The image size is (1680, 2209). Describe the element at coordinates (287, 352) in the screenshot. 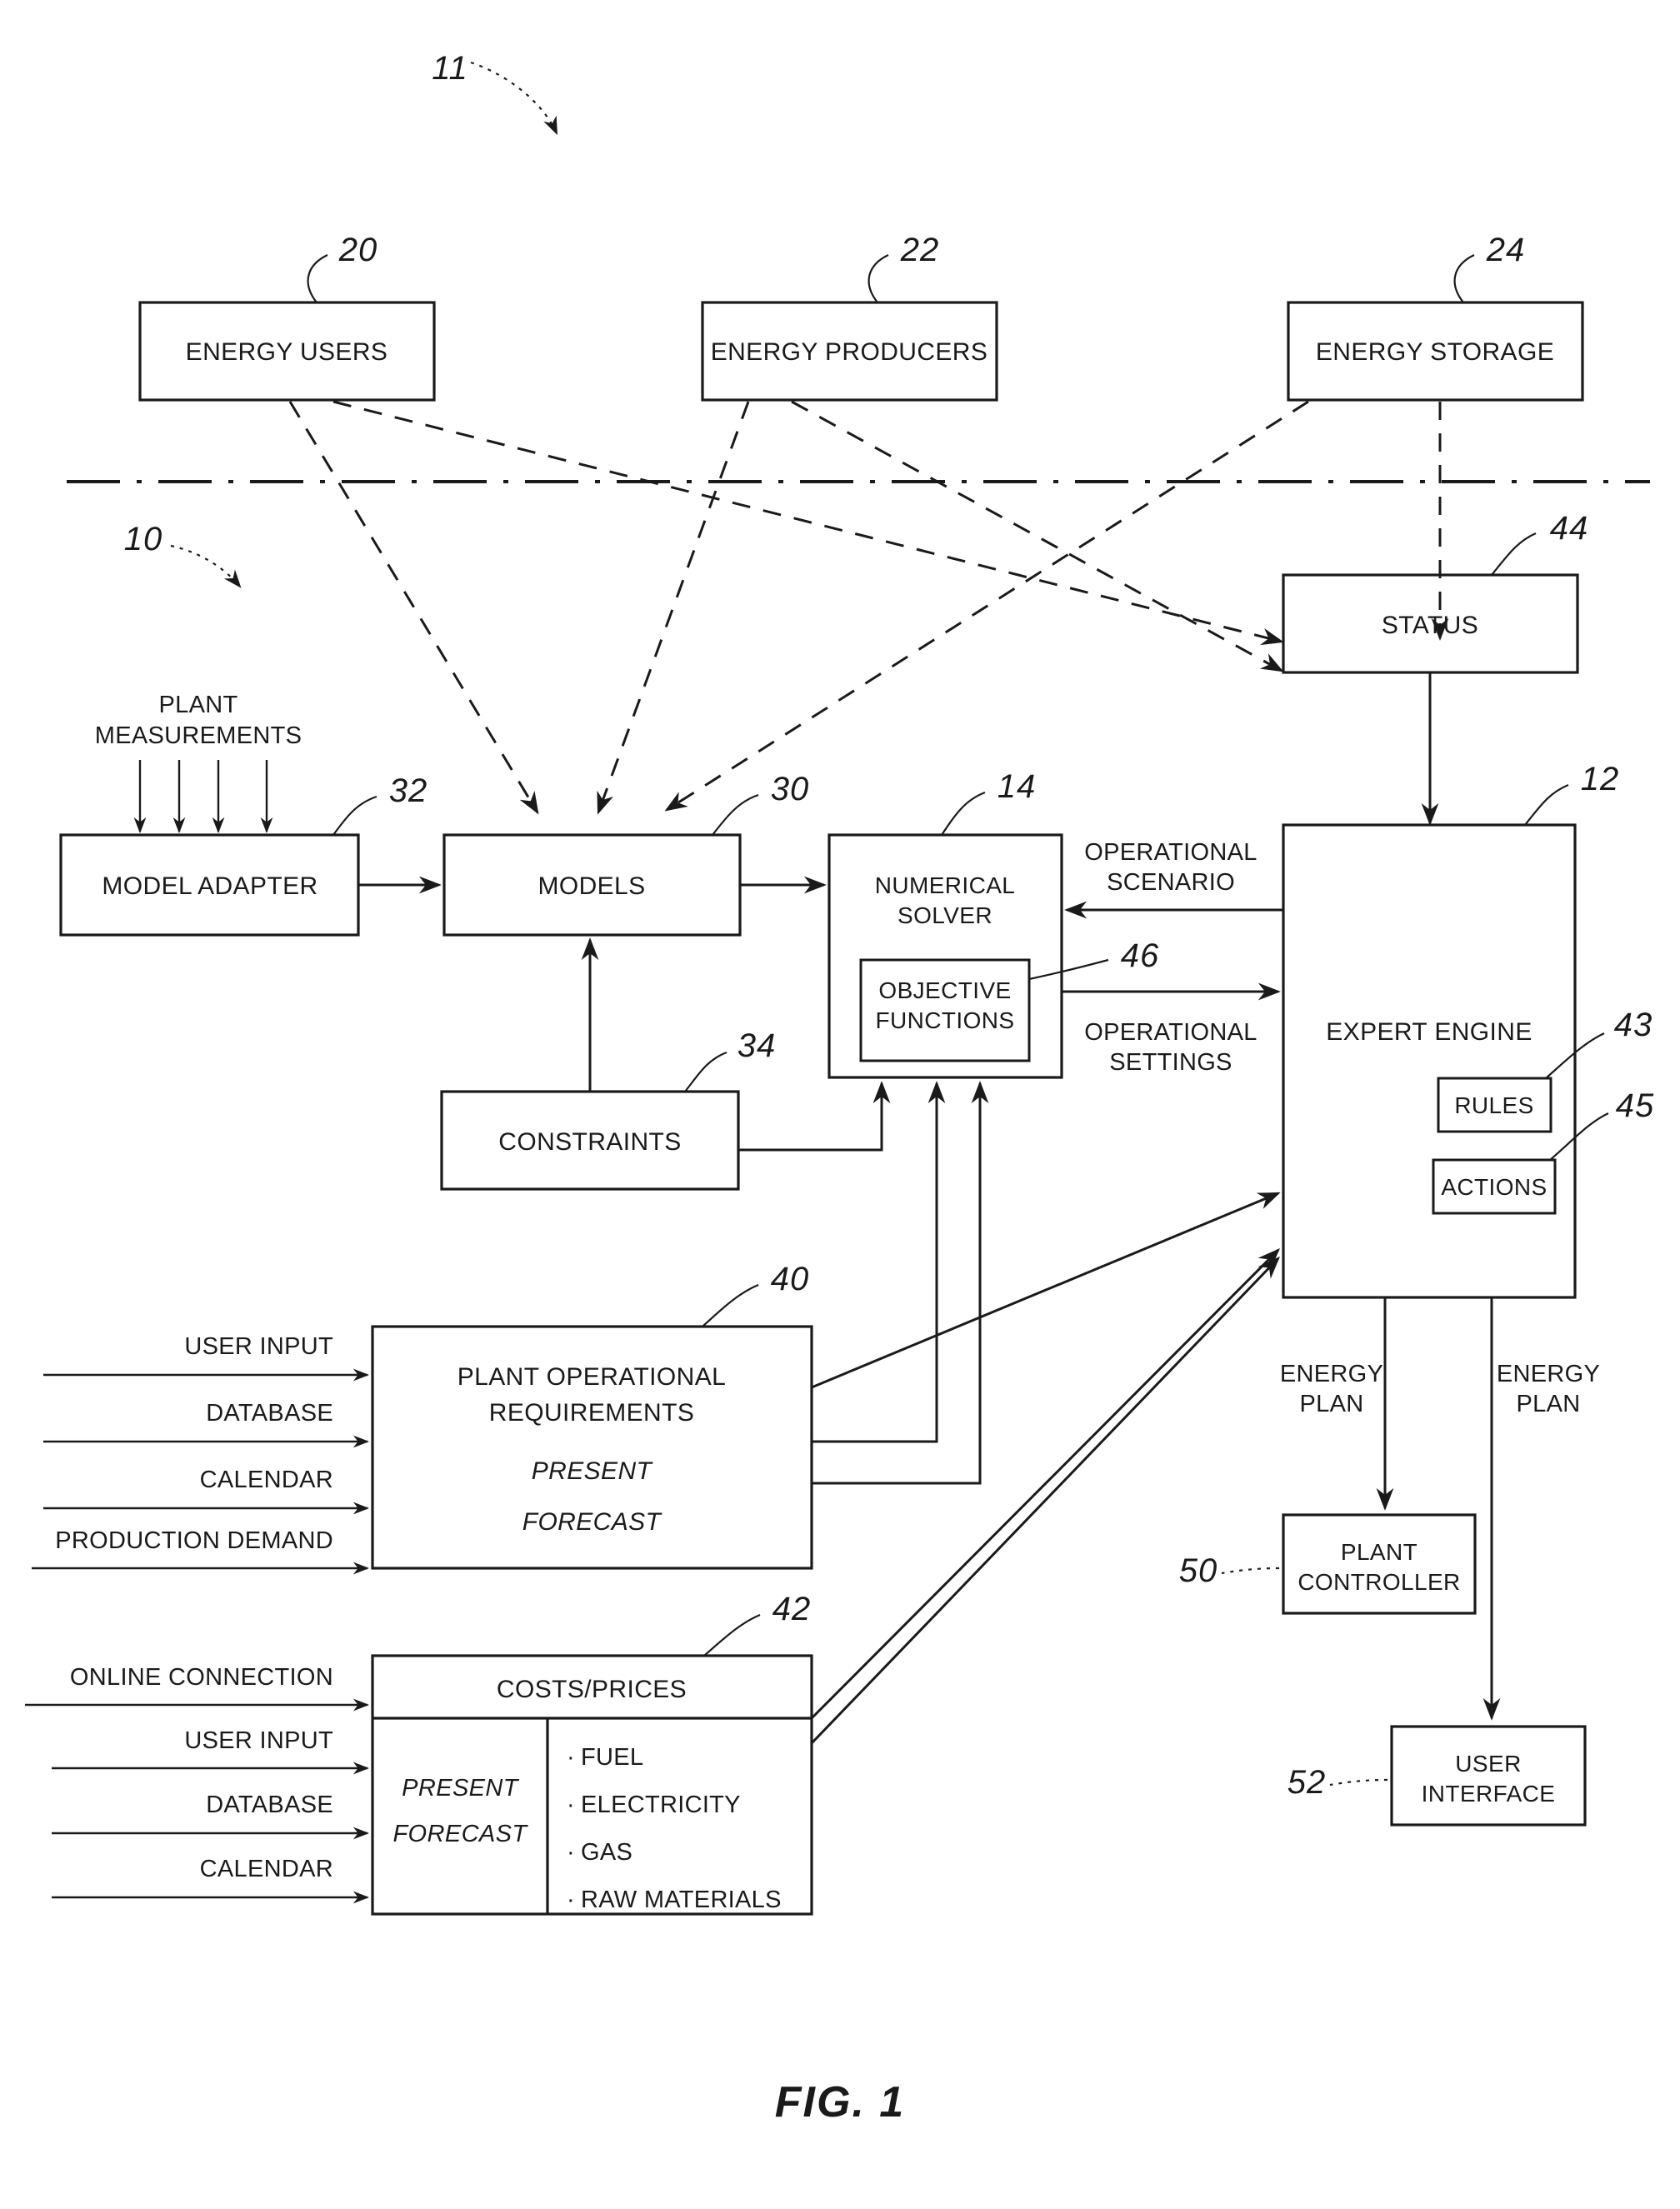

I see `energy-users-label: ENERGY USERS` at that location.